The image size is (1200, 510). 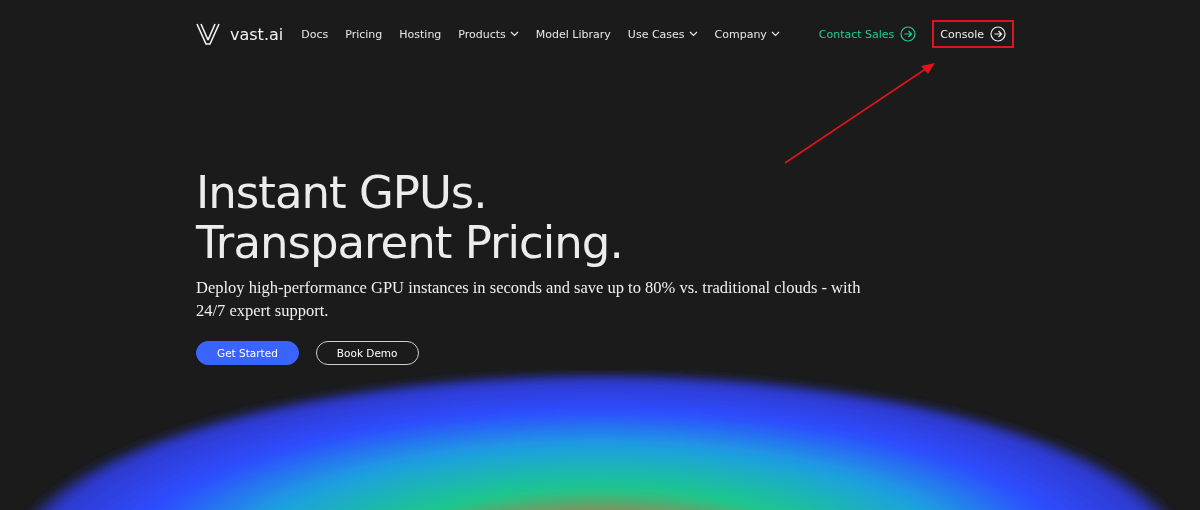 What do you see at coordinates (342, 193) in the screenshot?
I see `headline: Instant GPUs.` at bounding box center [342, 193].